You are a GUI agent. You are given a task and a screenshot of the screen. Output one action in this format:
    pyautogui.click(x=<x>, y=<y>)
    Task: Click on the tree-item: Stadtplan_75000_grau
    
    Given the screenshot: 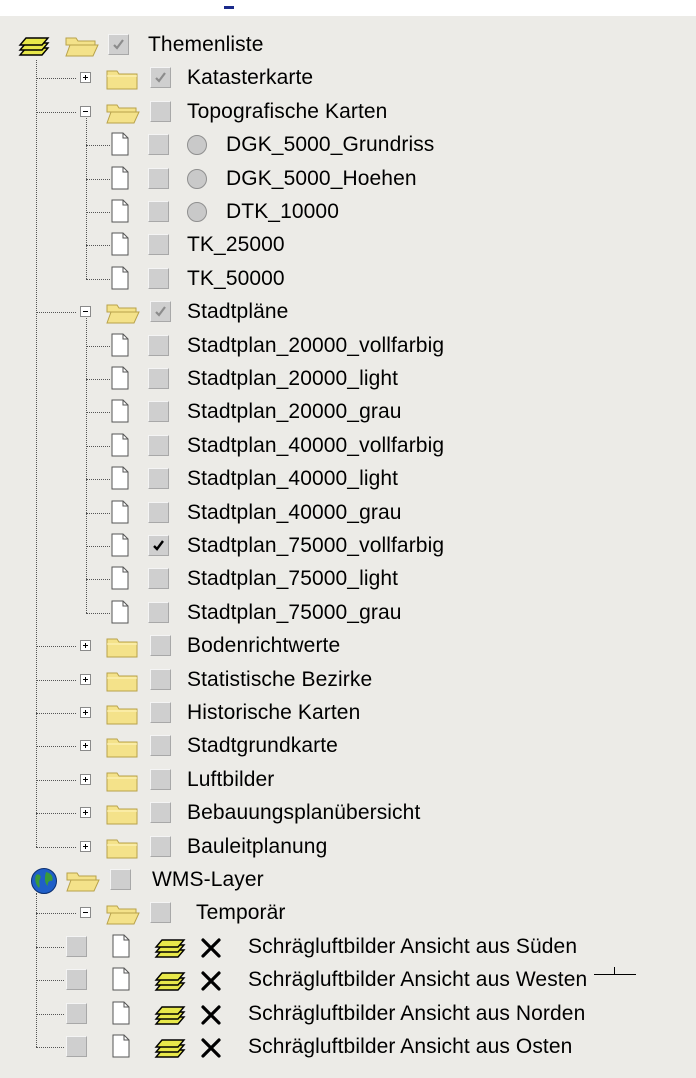 What is the action you would take?
    pyautogui.click(x=348, y=614)
    